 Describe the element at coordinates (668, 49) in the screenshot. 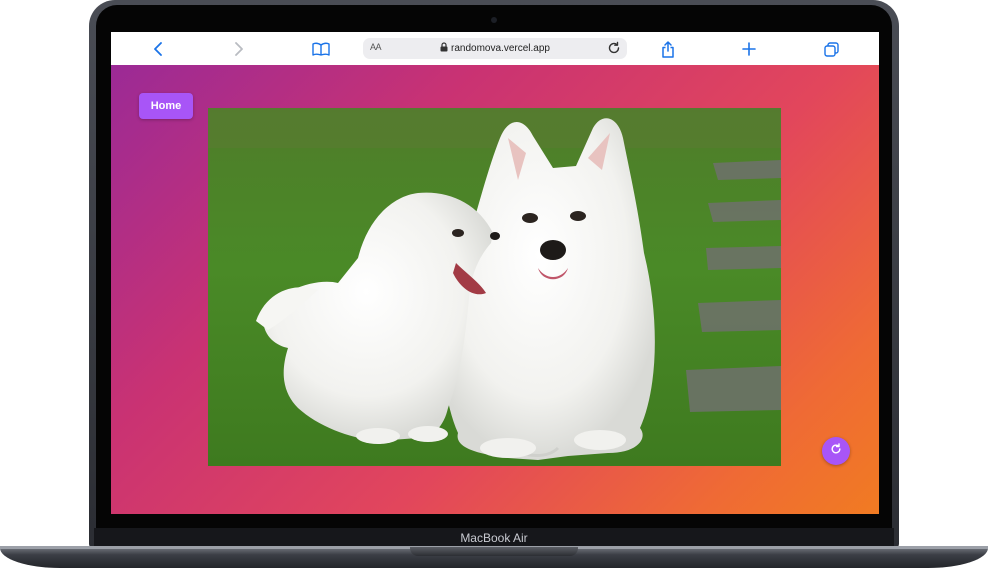

I see `share-icon` at that location.